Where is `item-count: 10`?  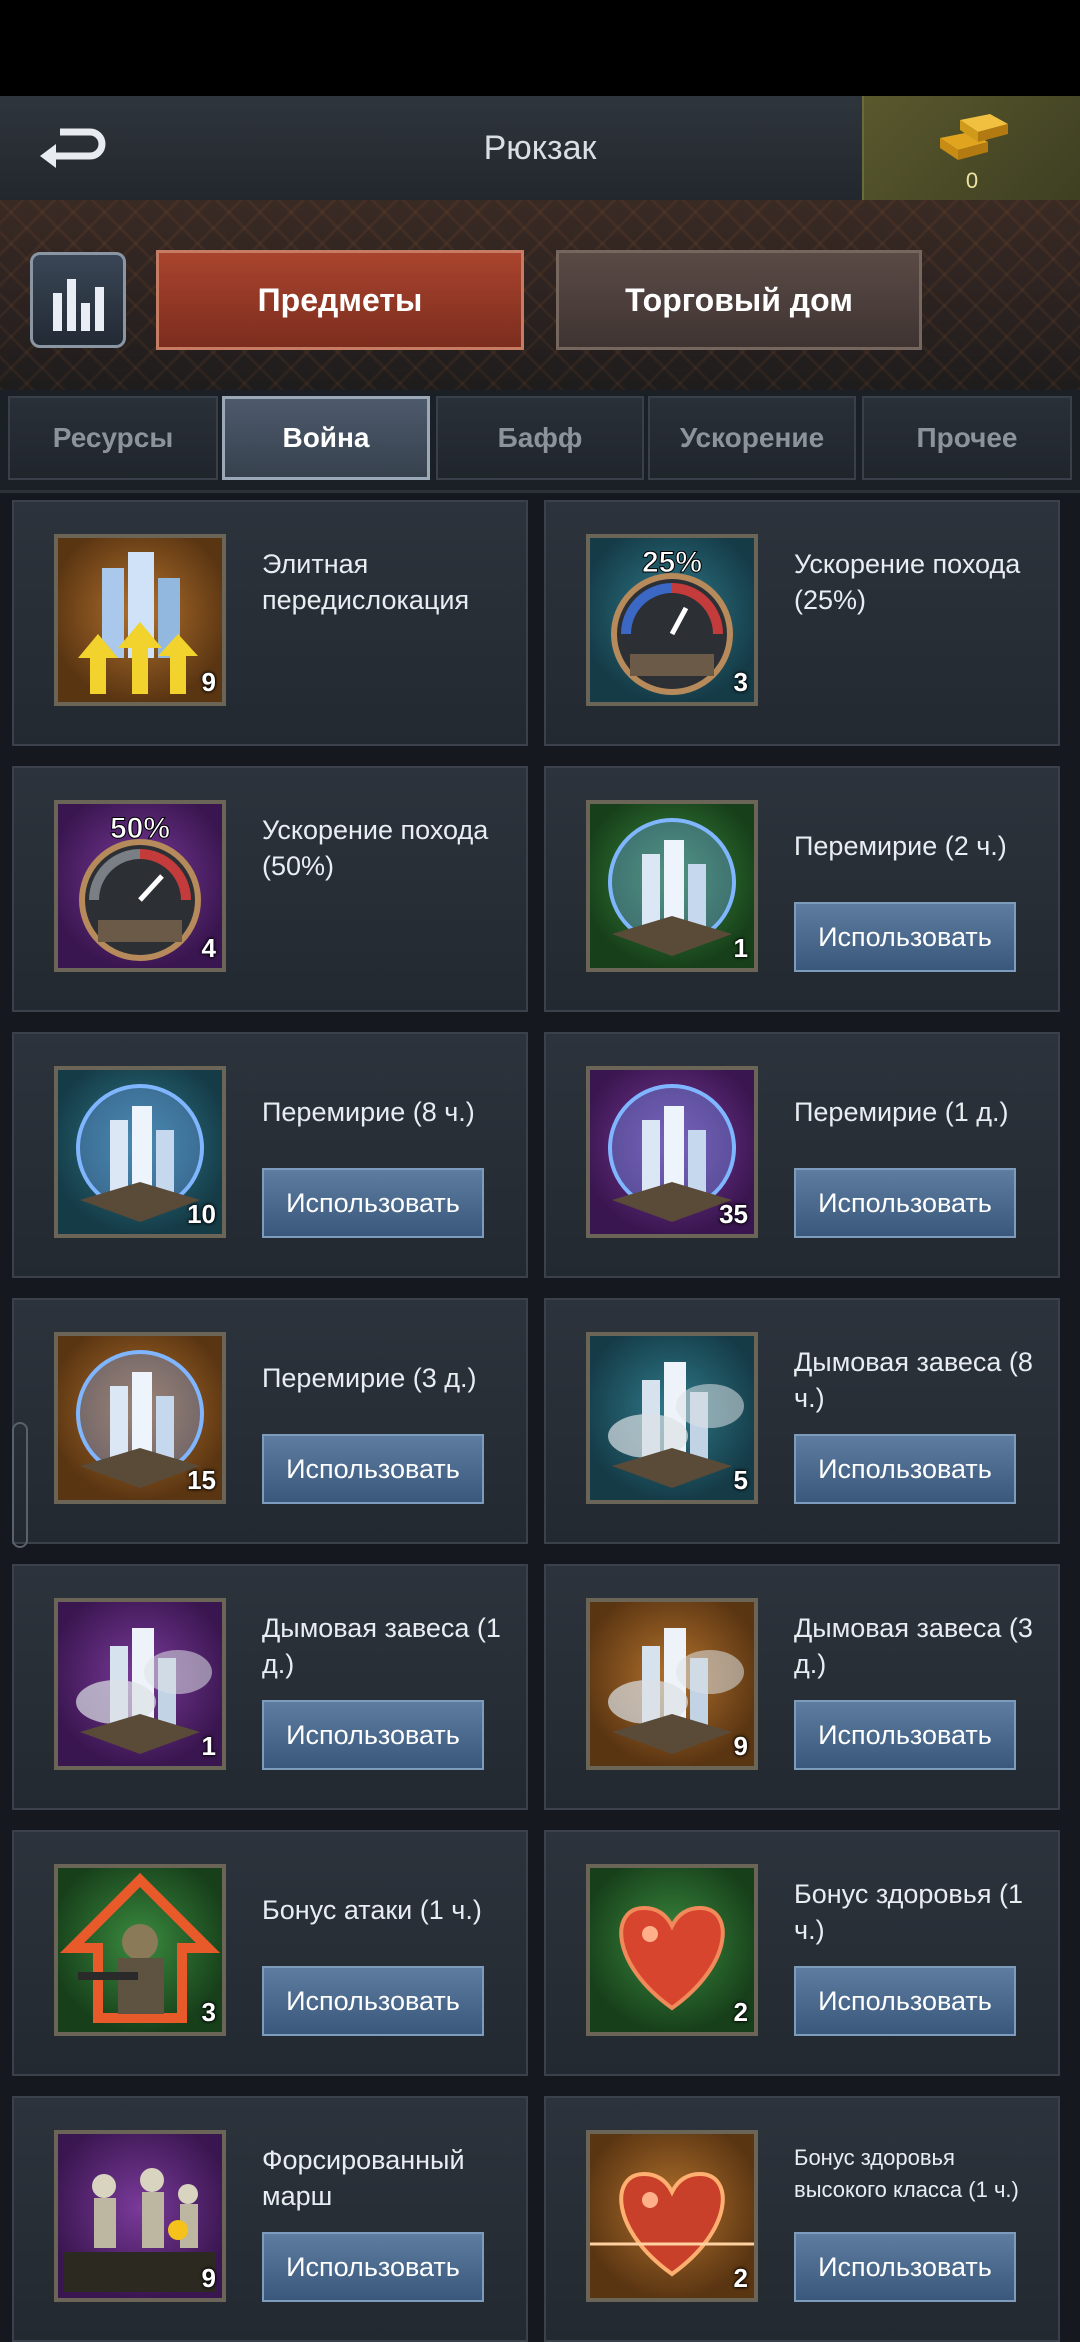 item-count: 10 is located at coordinates (201, 1214).